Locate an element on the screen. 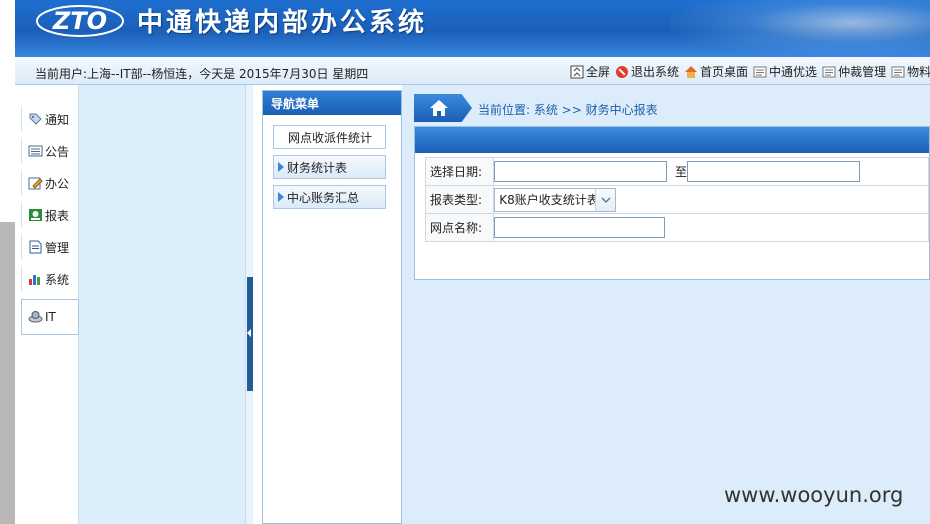 Image resolution: width=930 pixels, height=524 pixels. sidebar-item-label: 公告 is located at coordinates (57, 151).